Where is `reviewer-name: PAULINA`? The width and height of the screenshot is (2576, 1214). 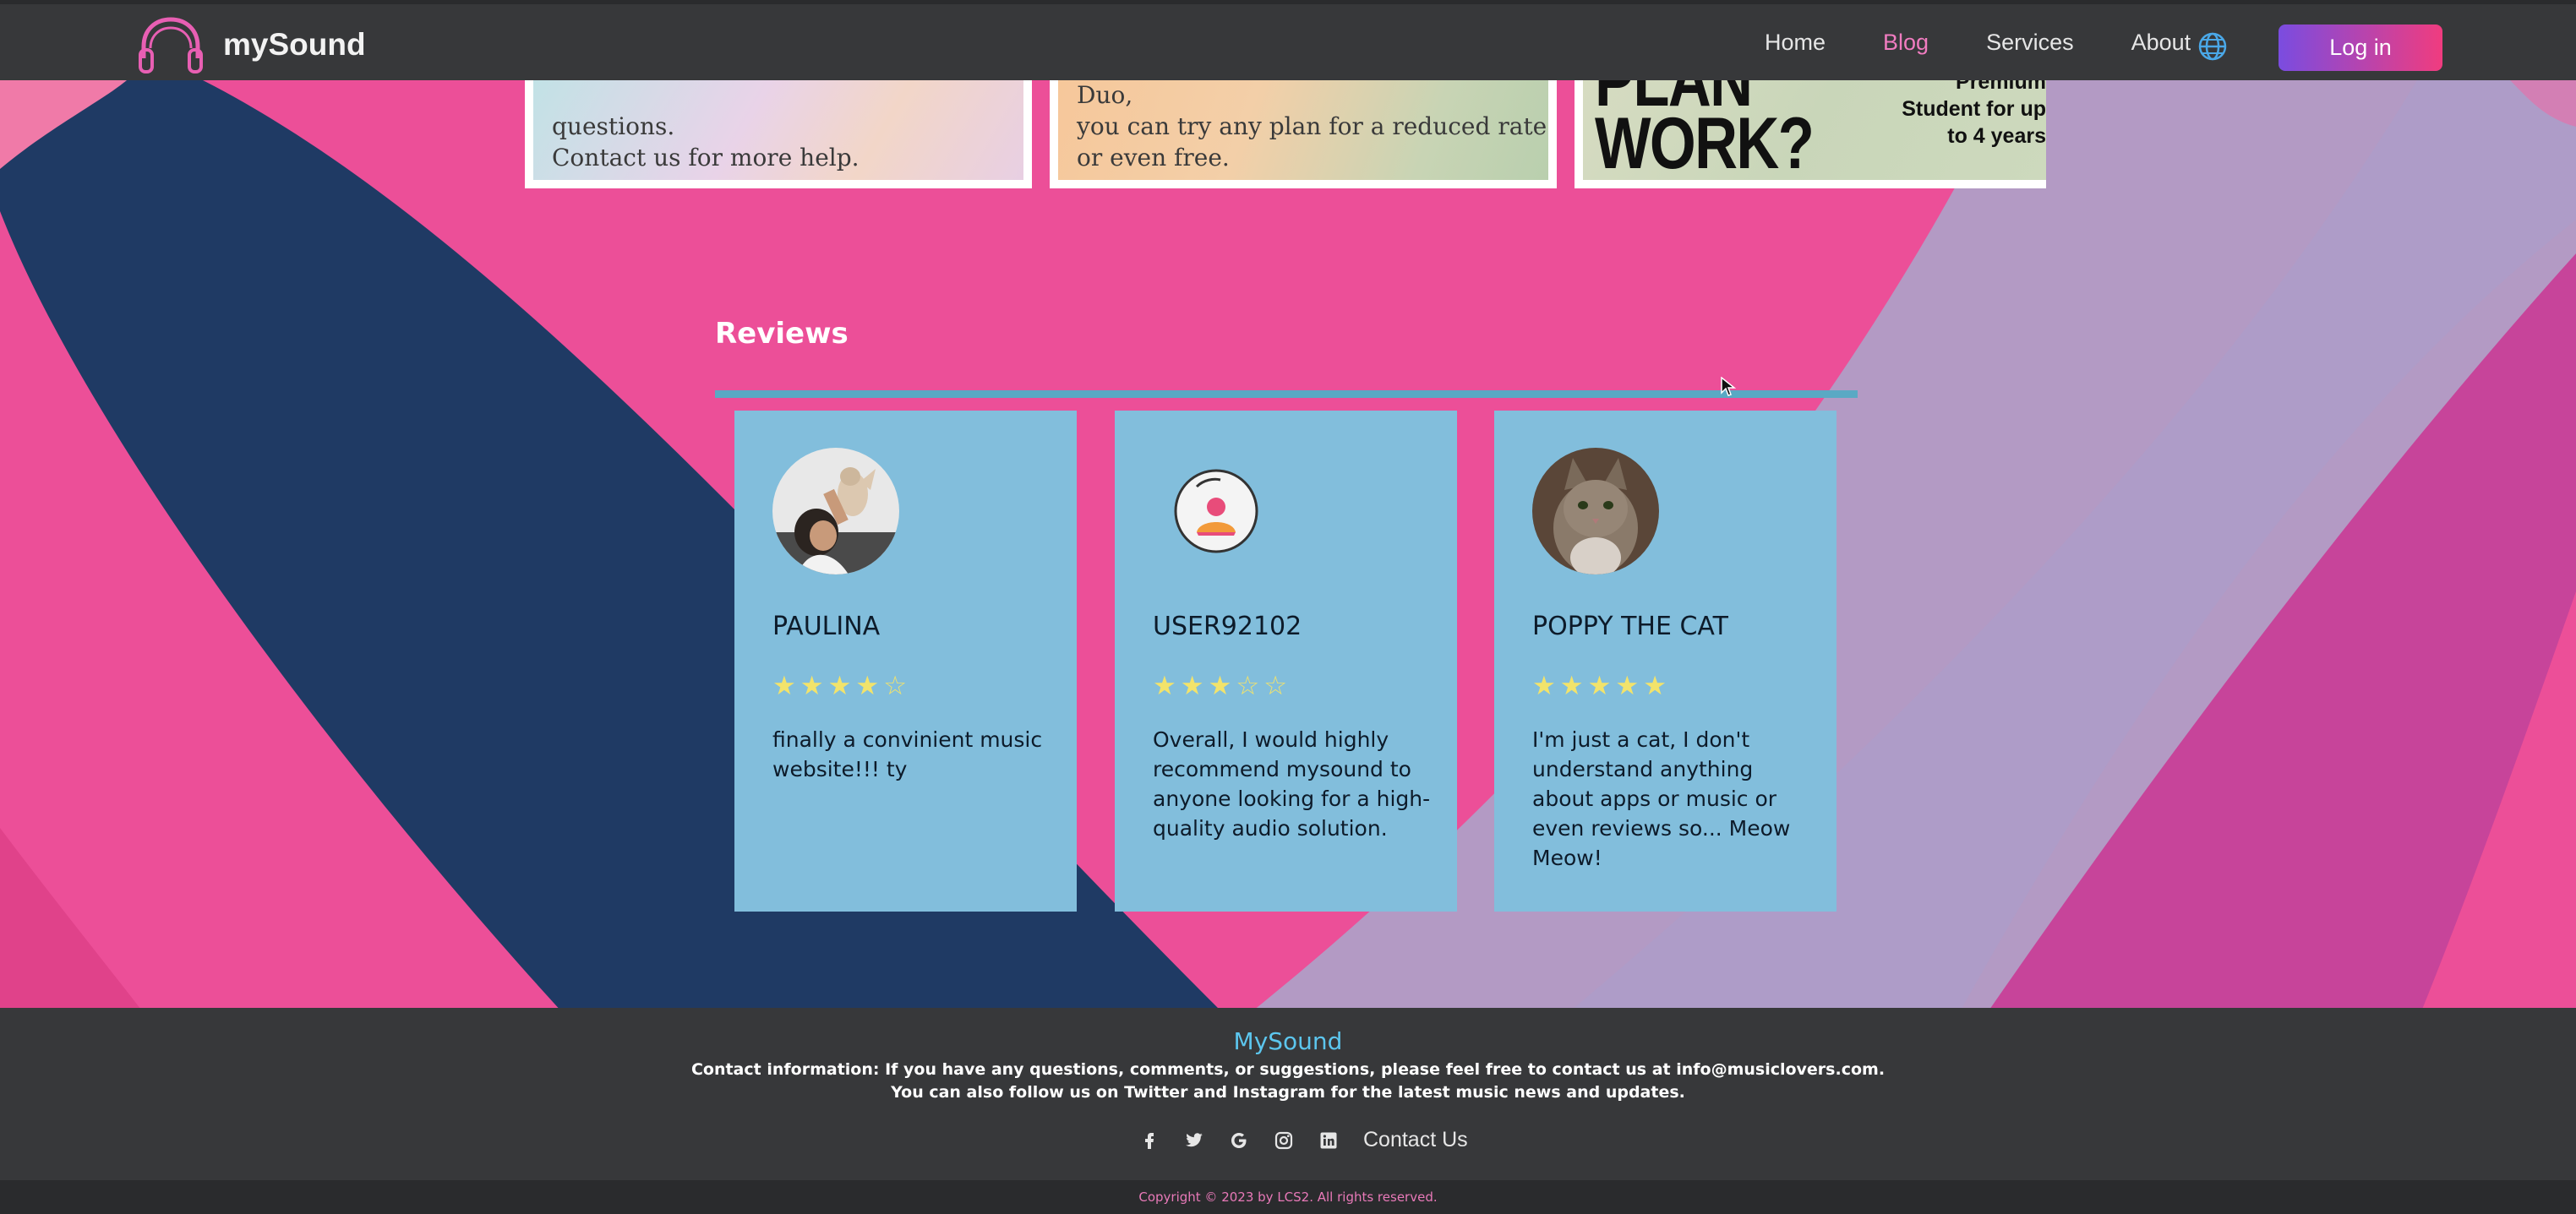 reviewer-name: PAULINA is located at coordinates (826, 626).